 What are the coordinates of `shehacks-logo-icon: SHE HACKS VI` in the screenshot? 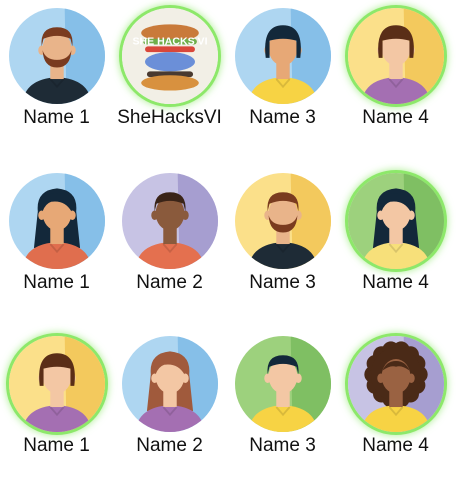 It's located at (169, 56).